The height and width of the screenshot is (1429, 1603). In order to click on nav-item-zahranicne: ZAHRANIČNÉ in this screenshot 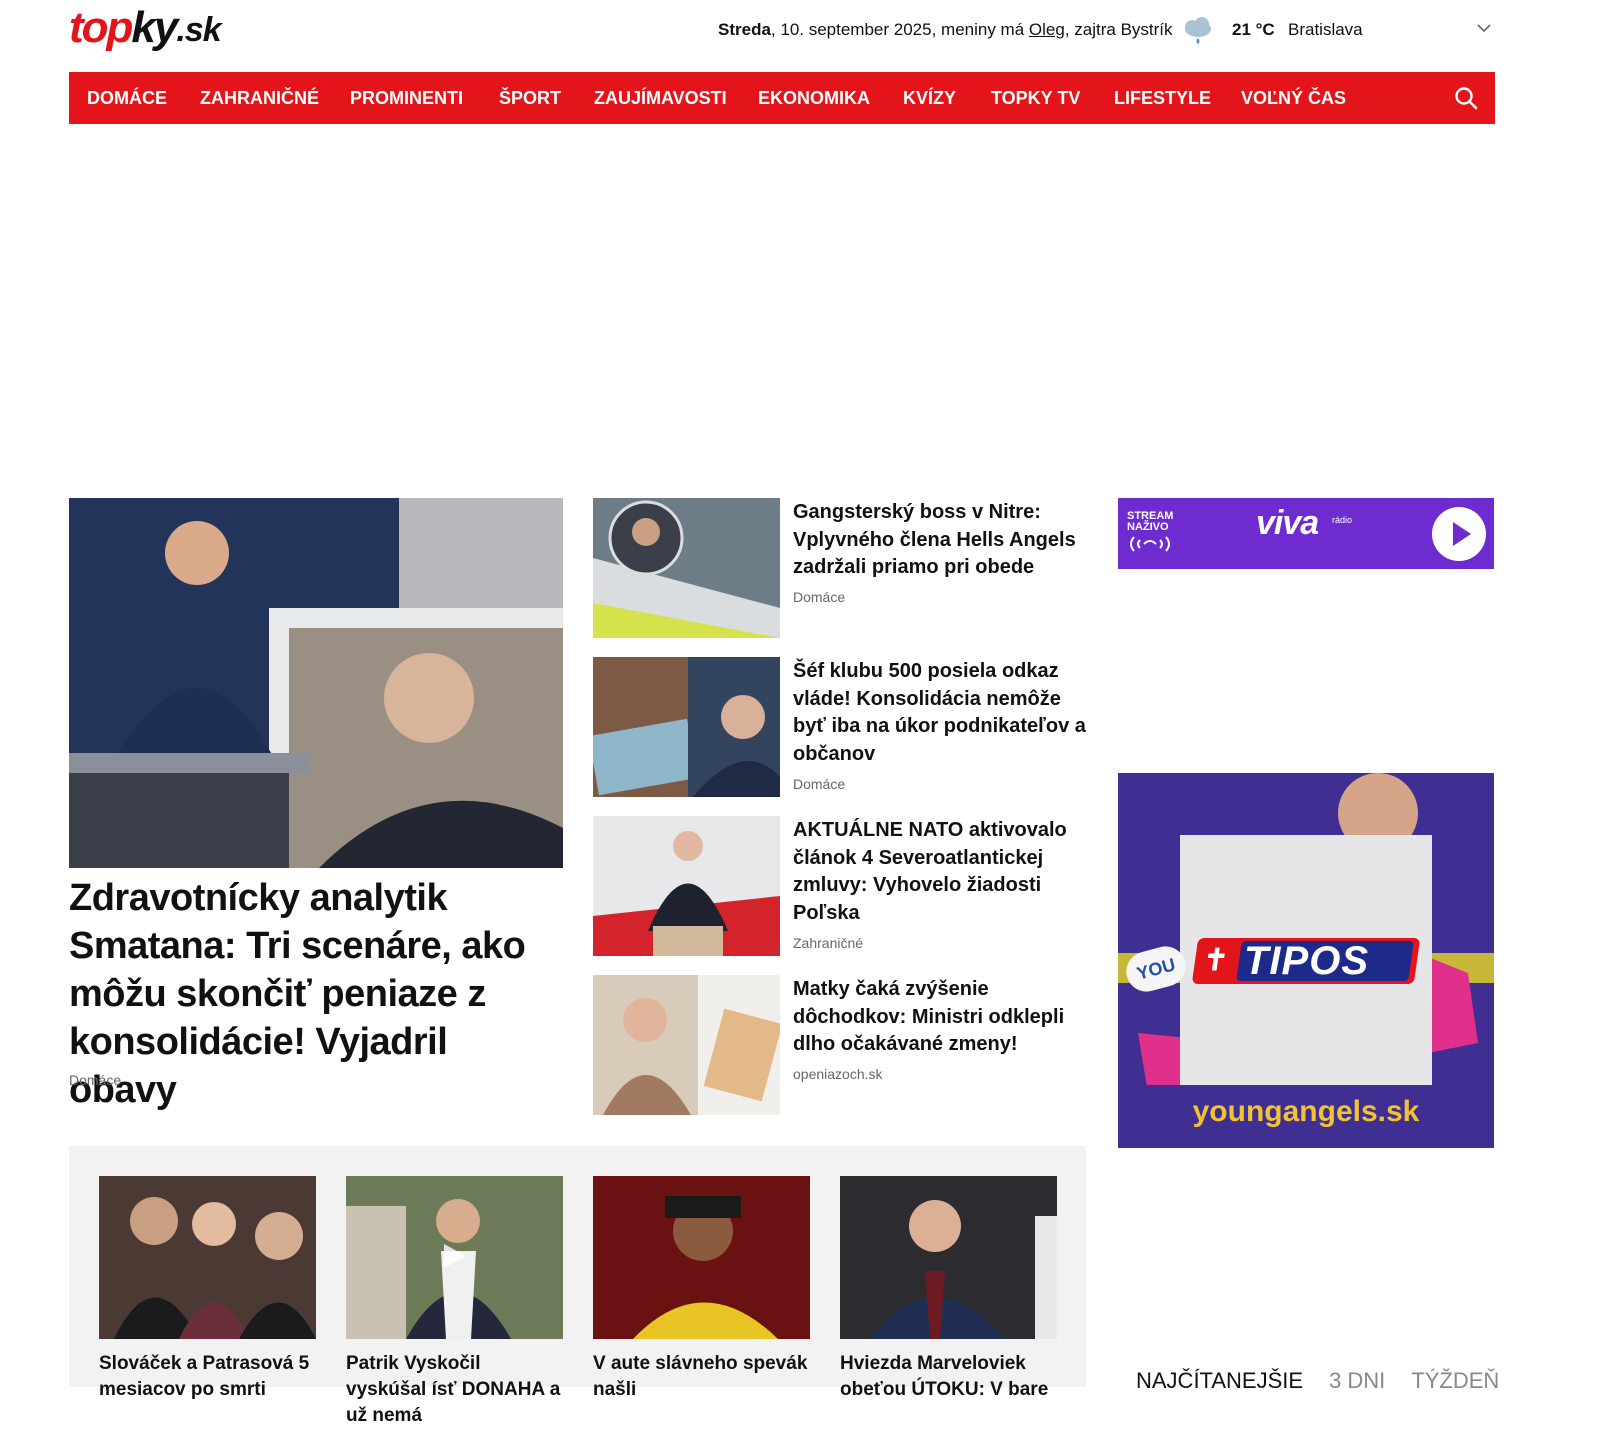, I will do `click(259, 98)`.